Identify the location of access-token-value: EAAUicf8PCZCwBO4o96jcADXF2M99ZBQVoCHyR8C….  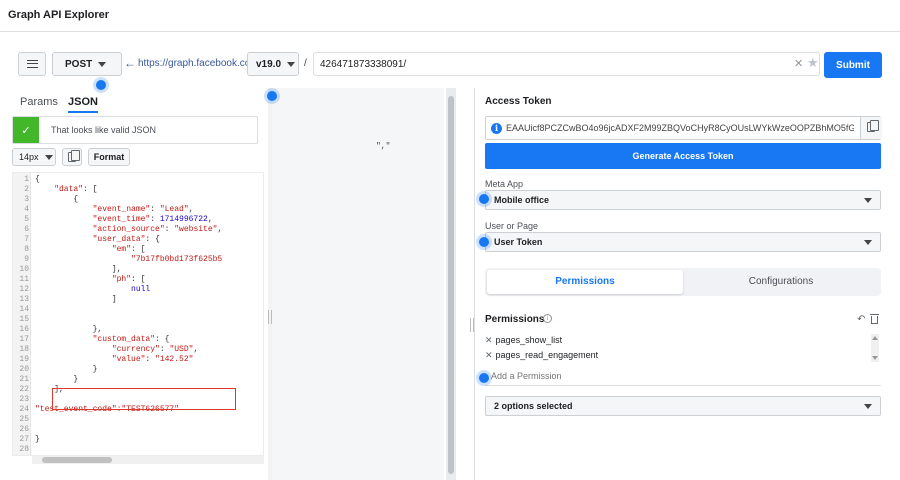
(680, 128).